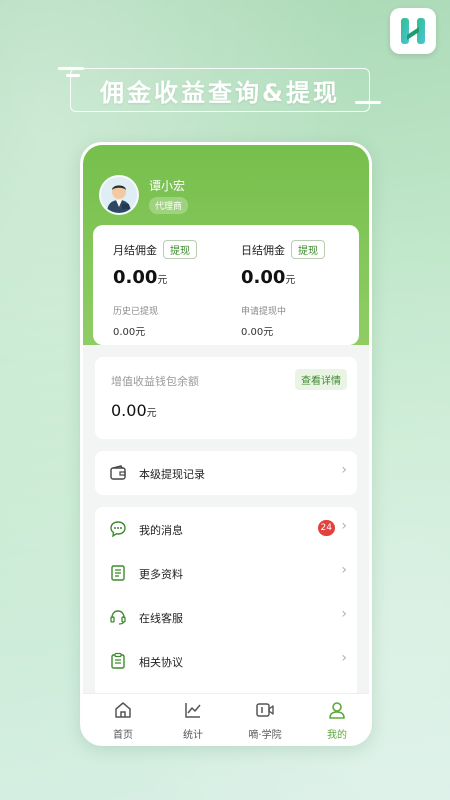 Image resolution: width=450 pixels, height=800 pixels. Describe the element at coordinates (161, 530) in the screenshot. I see `menu-item-label: 我的消息` at that location.